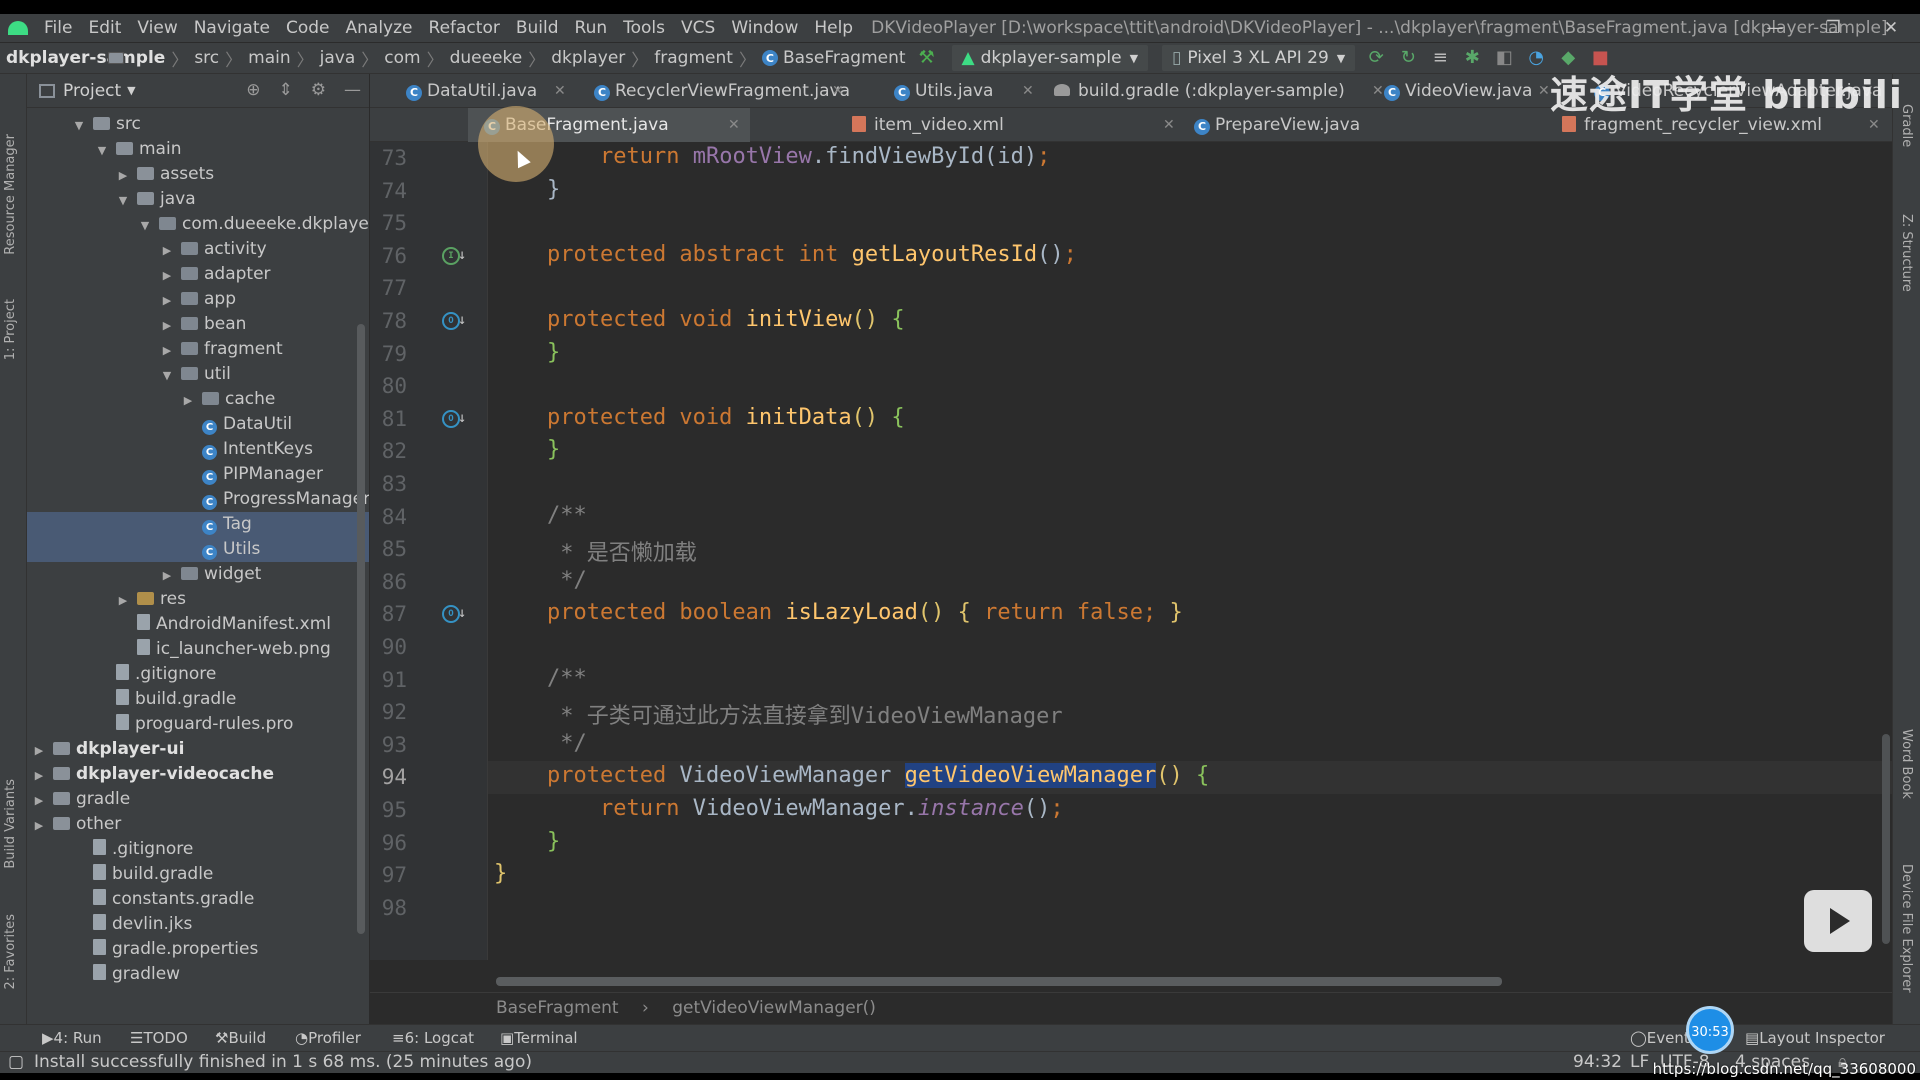  What do you see at coordinates (85, 58) in the screenshot?
I see `breadcrumb-item: dkplayer-sample` at bounding box center [85, 58].